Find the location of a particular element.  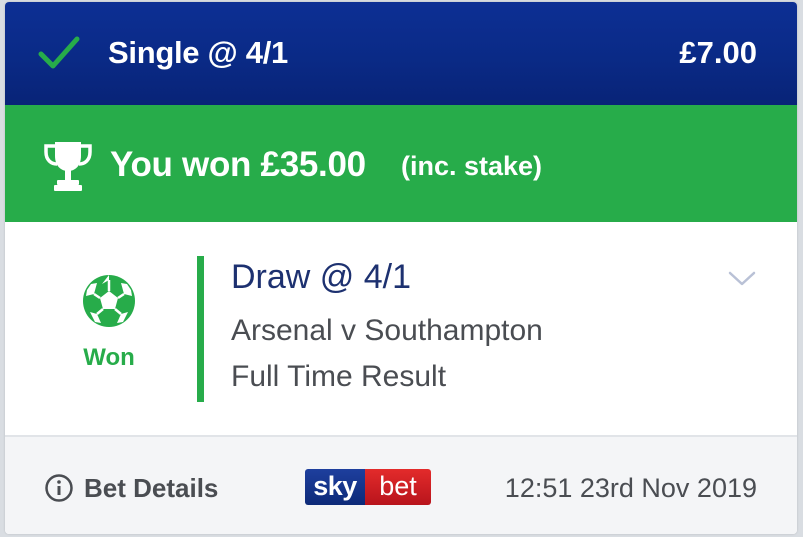

selection-status: Won is located at coordinates (109, 357).